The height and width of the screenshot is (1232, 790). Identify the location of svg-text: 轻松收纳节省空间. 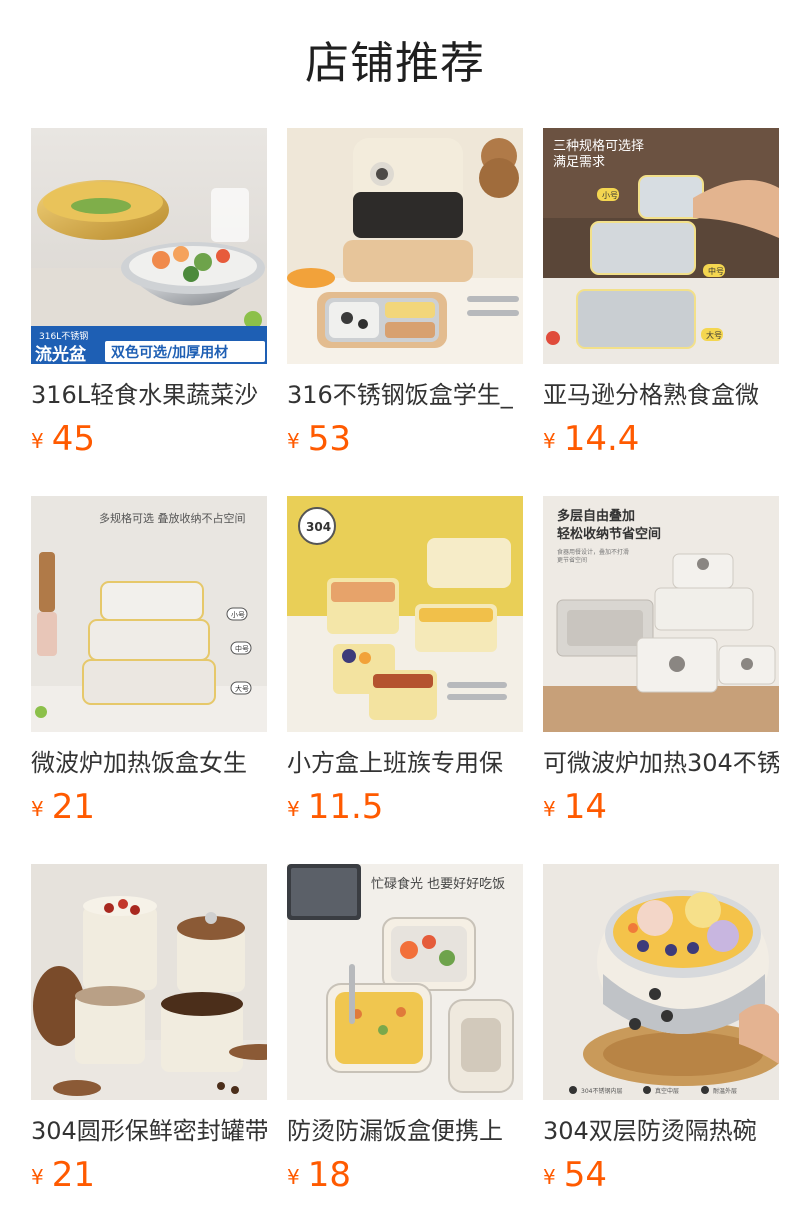
(609, 534).